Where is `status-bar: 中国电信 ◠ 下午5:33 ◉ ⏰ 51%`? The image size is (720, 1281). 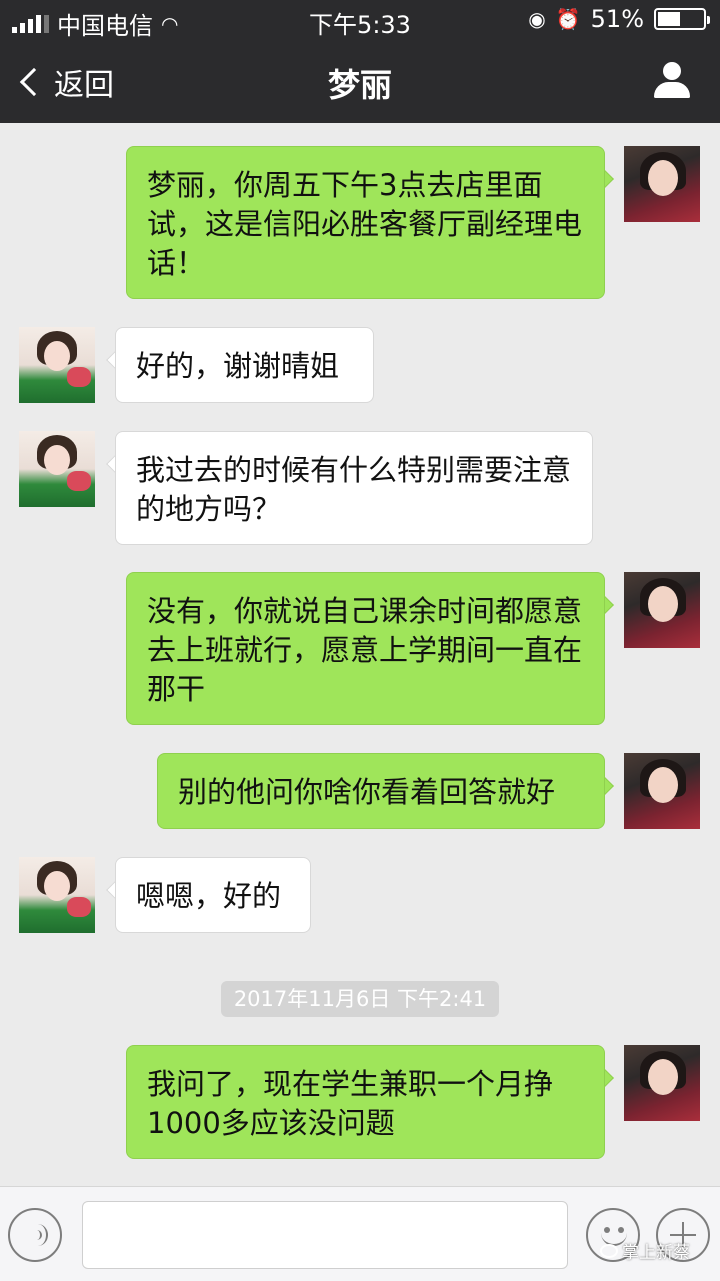
status-bar: 中国电信 ◠ 下午5:33 ◉ ⏰ 51% is located at coordinates (360, 20).